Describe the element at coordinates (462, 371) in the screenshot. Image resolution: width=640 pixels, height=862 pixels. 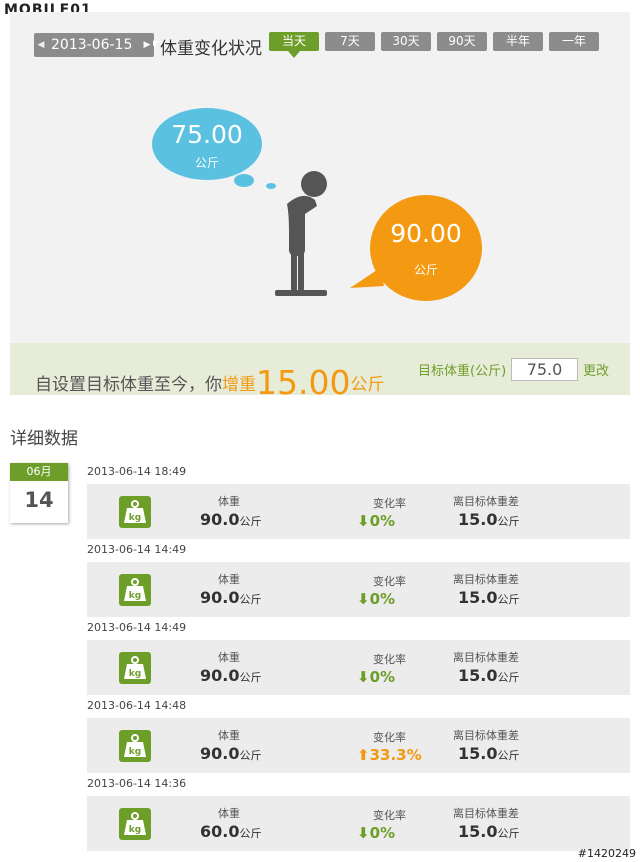
I see `target-weight-label: 目标体重(公斤)` at that location.